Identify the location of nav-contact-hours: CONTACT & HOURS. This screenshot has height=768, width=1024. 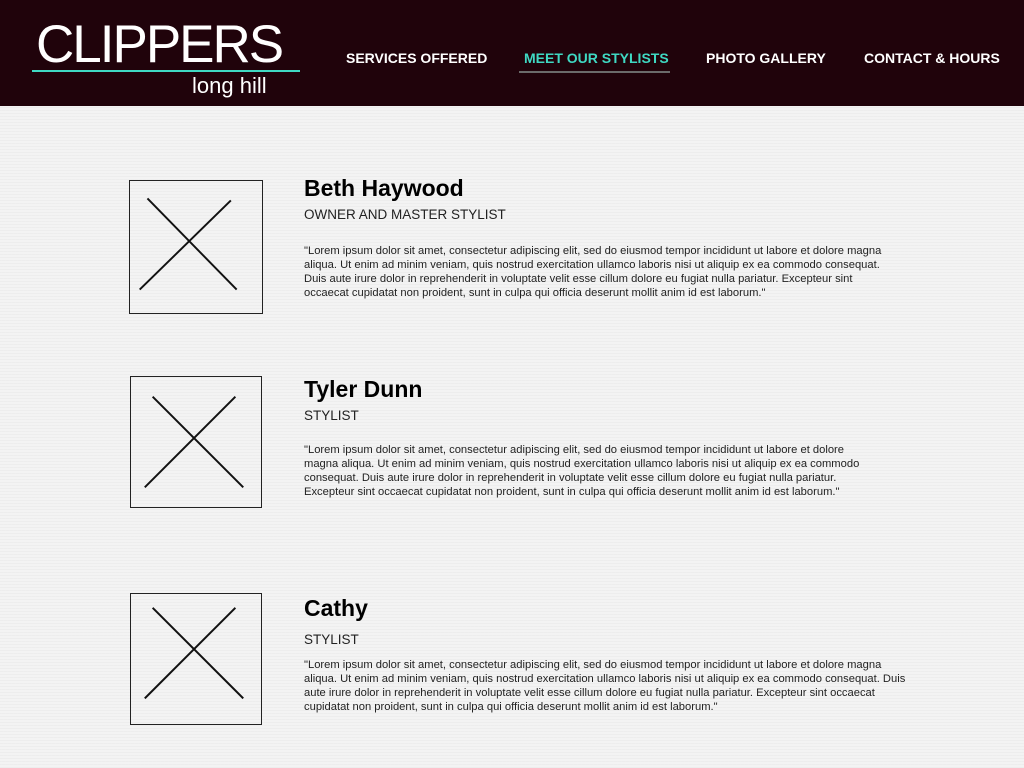
(932, 59).